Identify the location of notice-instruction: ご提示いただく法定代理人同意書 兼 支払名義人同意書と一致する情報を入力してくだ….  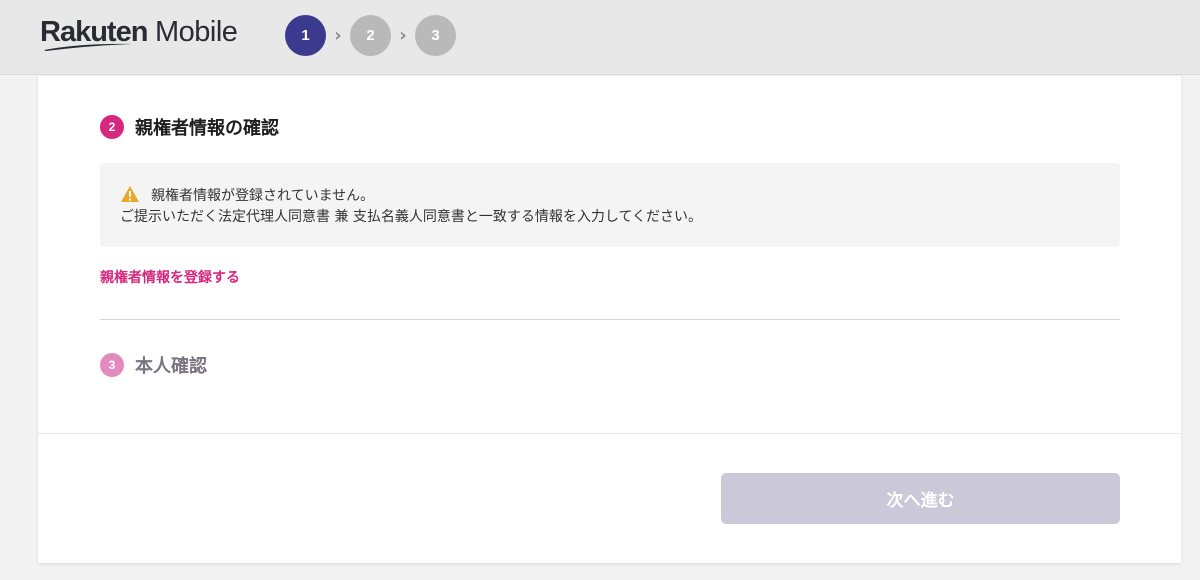
(411, 217).